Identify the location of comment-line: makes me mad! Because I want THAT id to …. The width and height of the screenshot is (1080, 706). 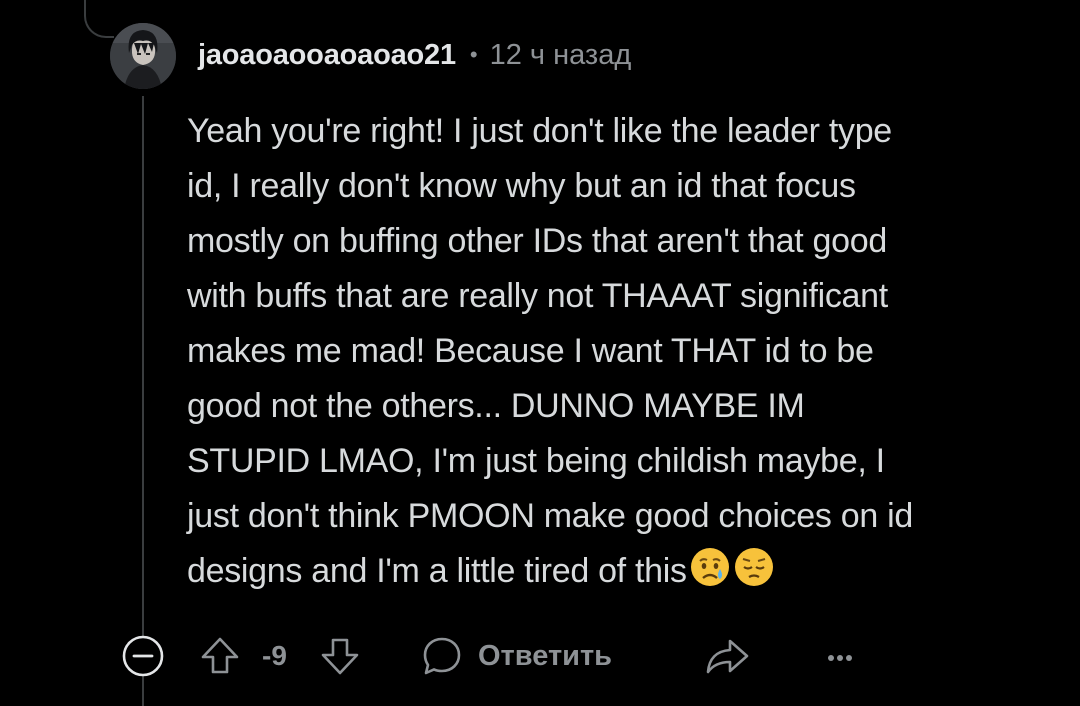
(530, 351).